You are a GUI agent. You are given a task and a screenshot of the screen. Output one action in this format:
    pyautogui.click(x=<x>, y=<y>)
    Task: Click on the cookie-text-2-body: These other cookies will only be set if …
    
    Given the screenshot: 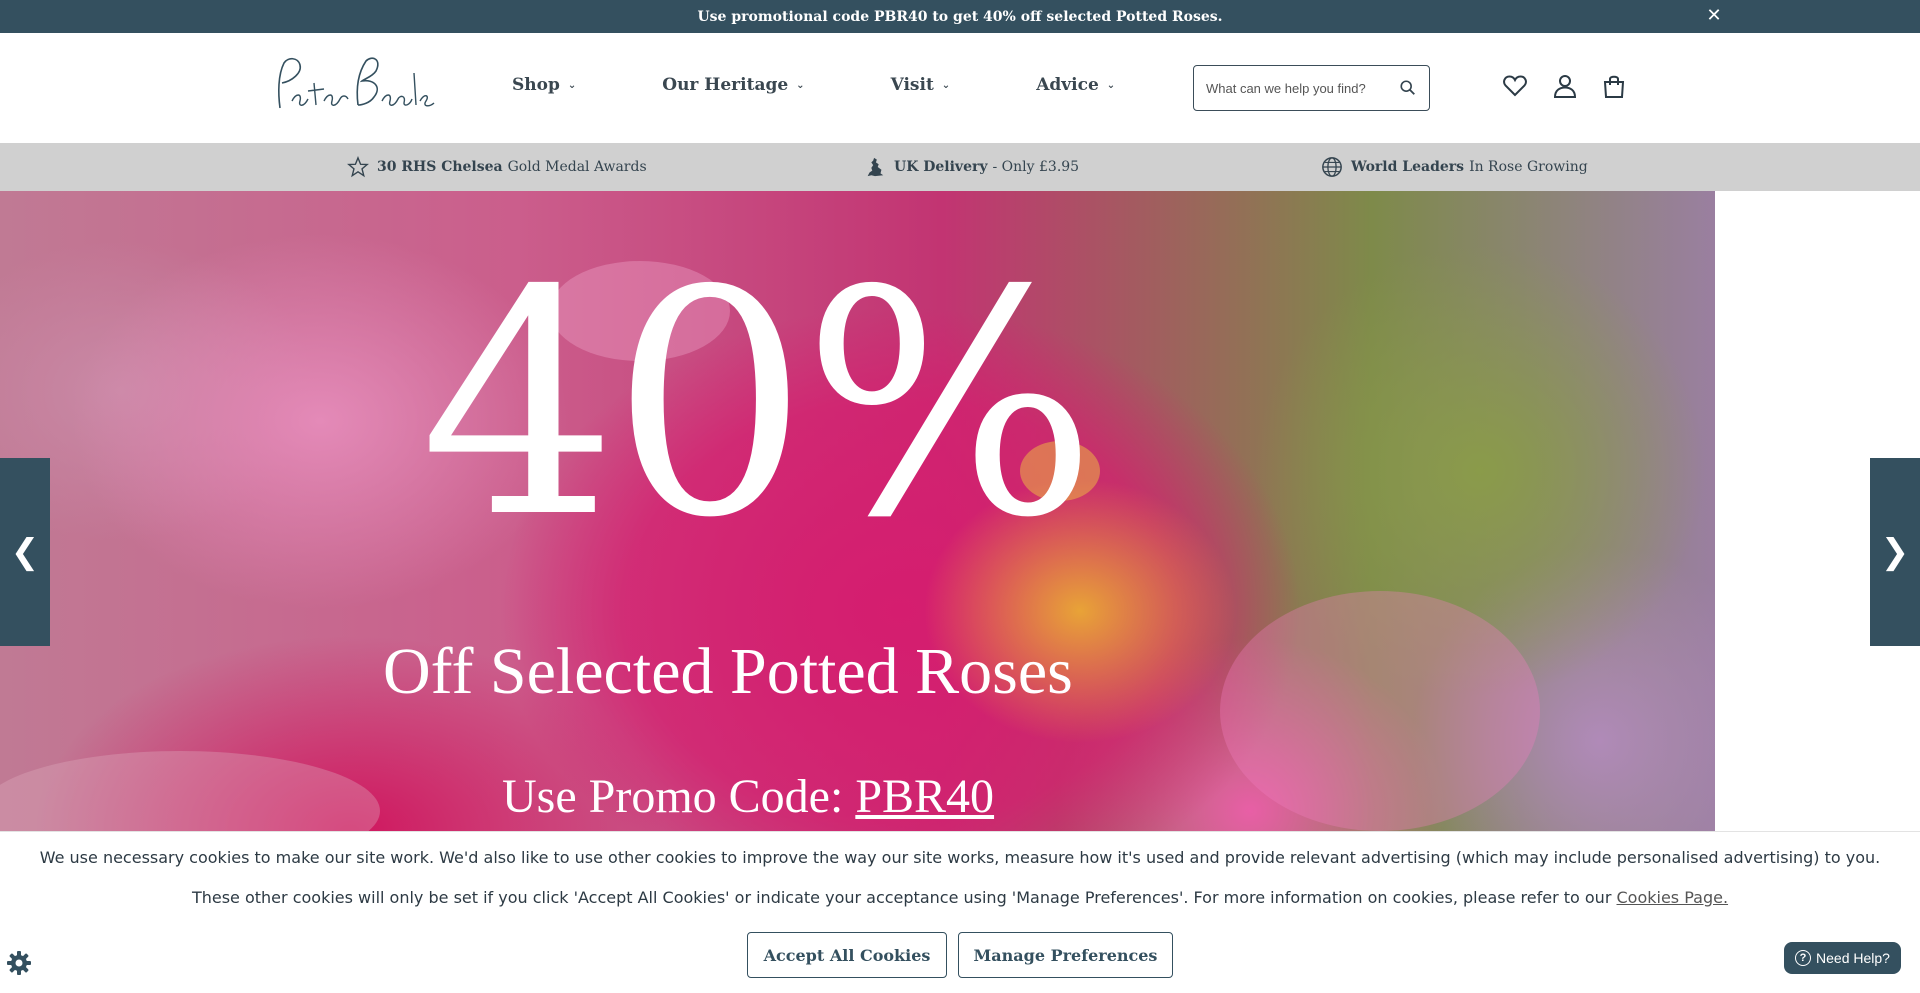 What is the action you would take?
    pyautogui.click(x=901, y=897)
    